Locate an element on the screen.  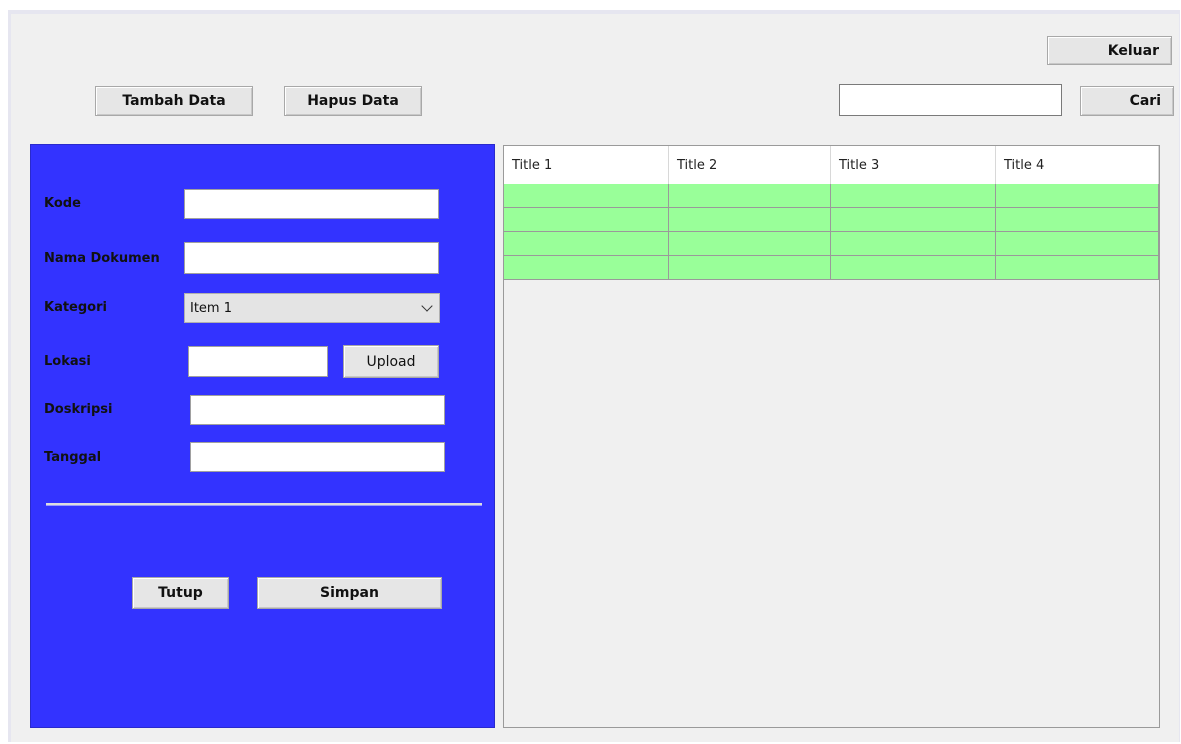
chevron-down-icon is located at coordinates (427, 306).